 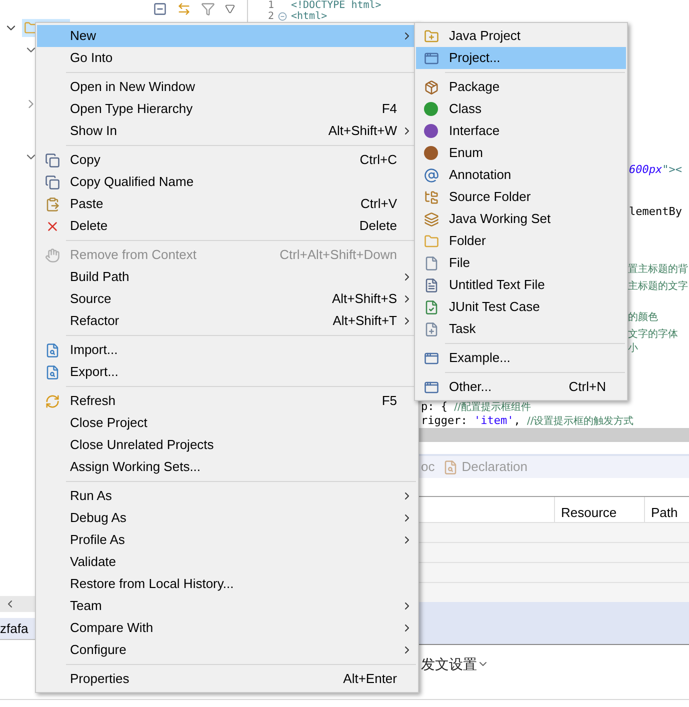 I want to click on menu-item: Configure, so click(x=227, y=650).